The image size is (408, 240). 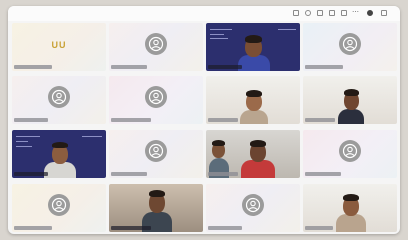 I want to click on mic-icon, so click(x=320, y=13).